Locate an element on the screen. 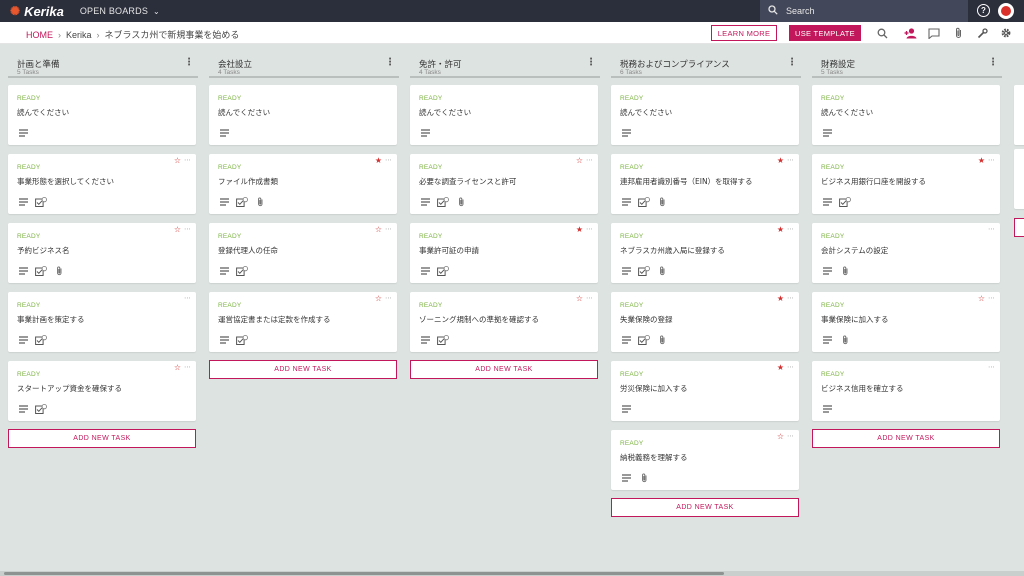 Image resolution: width=1024 pixels, height=576 pixels. learn-more-button: LEARN MORE is located at coordinates (744, 33).